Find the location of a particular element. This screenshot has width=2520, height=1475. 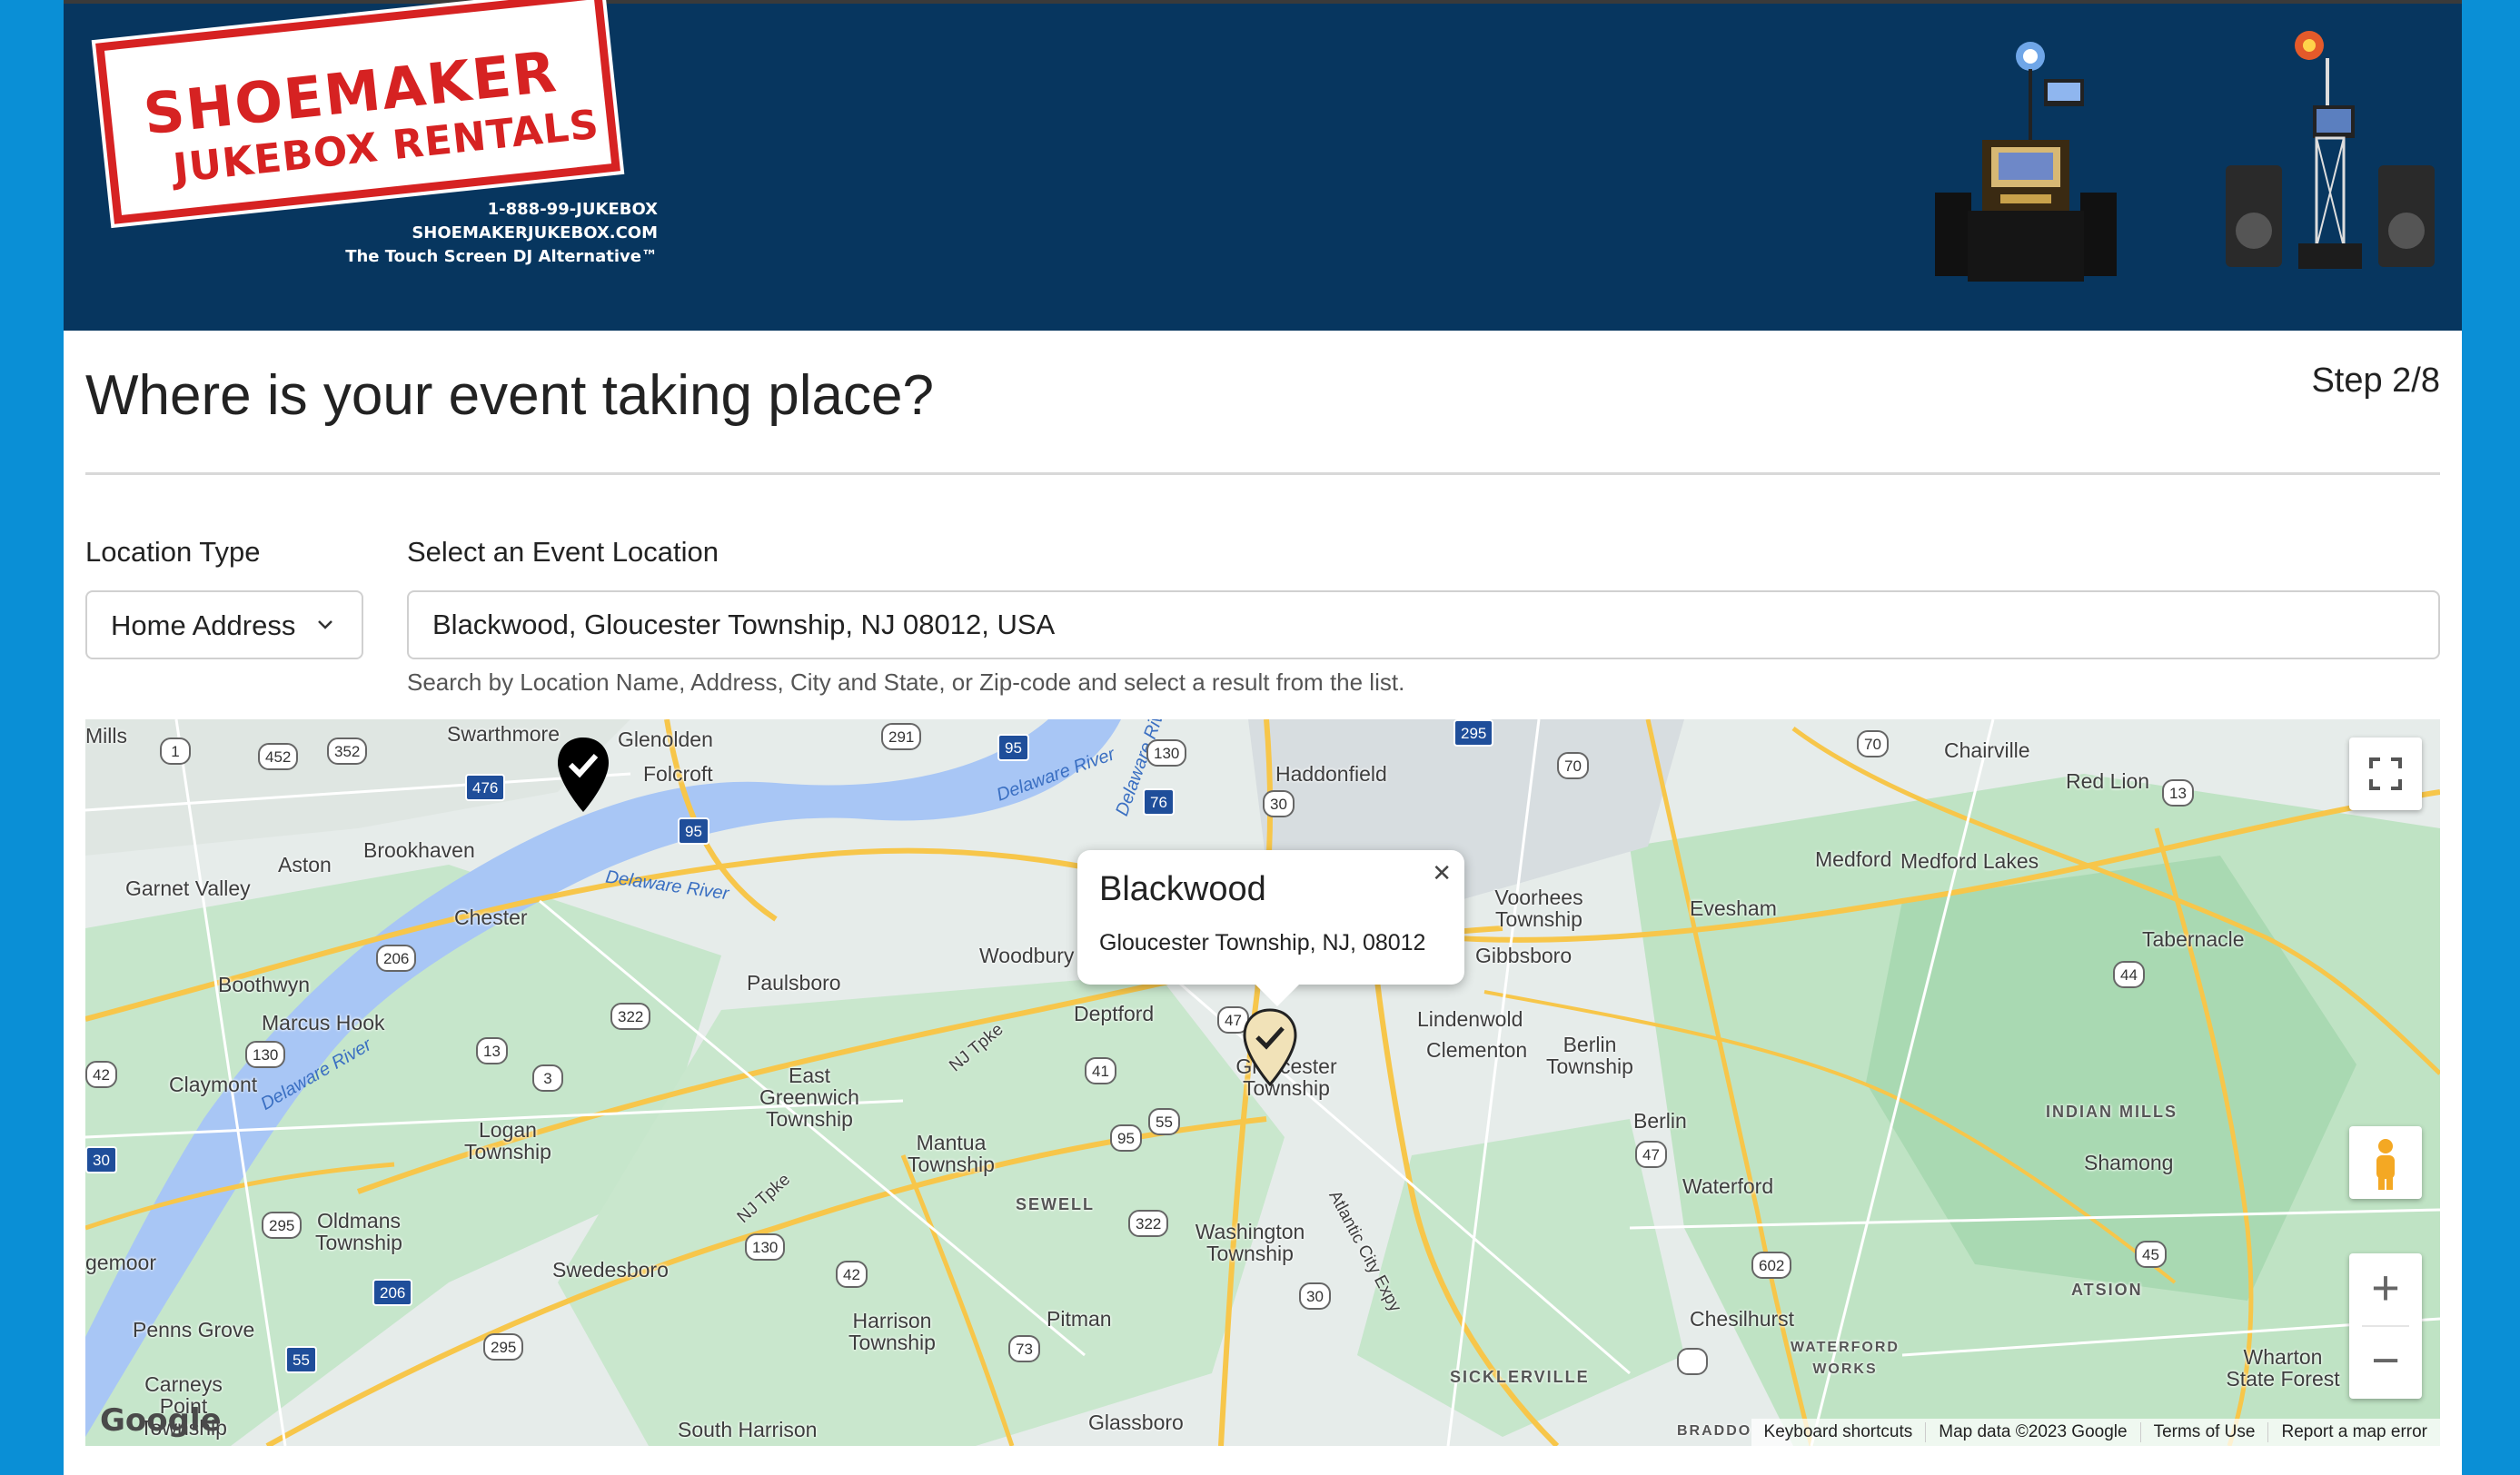

location-type-value: Home Address is located at coordinates (204, 625).